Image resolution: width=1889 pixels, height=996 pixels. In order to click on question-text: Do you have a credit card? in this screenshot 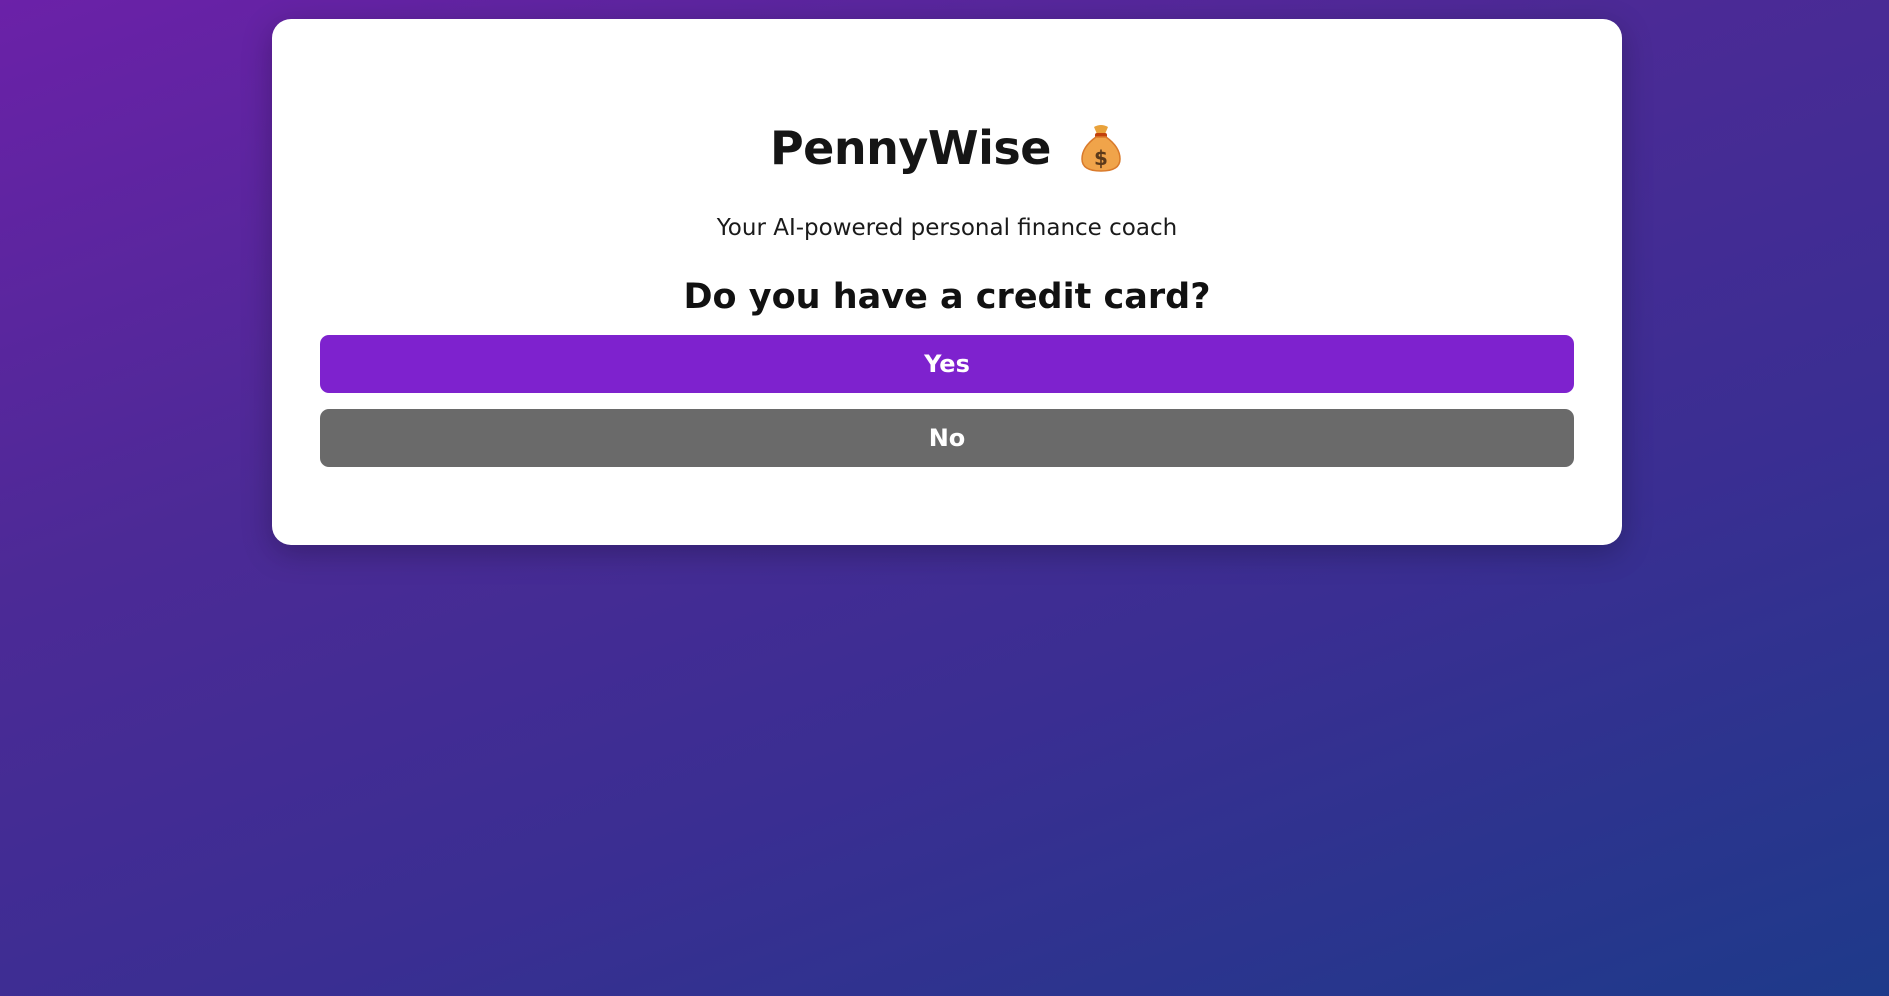, I will do `click(947, 297)`.